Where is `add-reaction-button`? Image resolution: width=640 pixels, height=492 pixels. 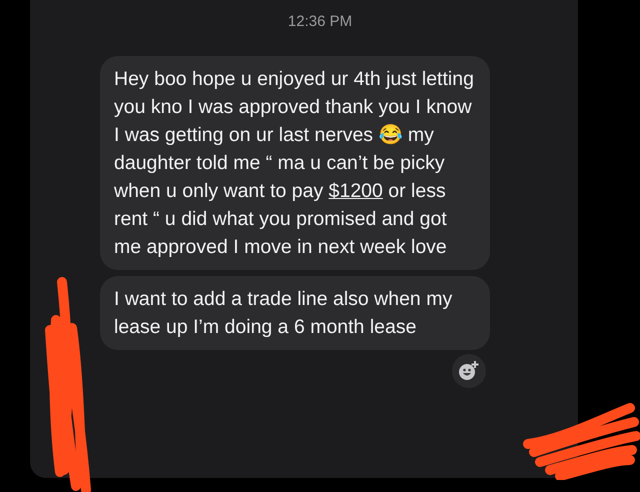 add-reaction-button is located at coordinates (469, 371).